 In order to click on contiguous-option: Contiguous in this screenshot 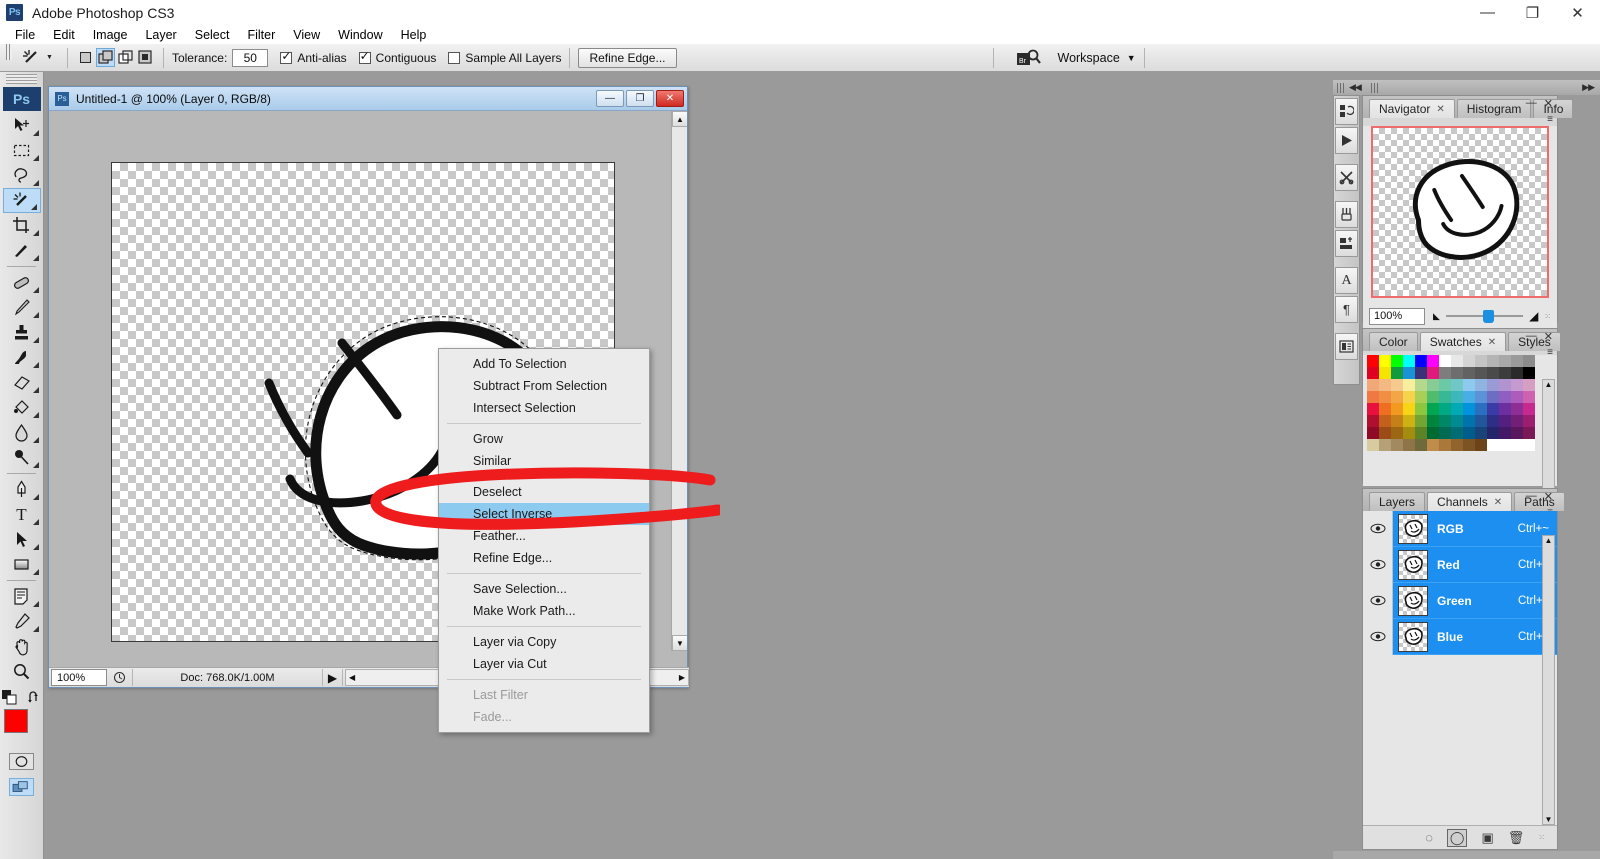, I will do `click(397, 57)`.